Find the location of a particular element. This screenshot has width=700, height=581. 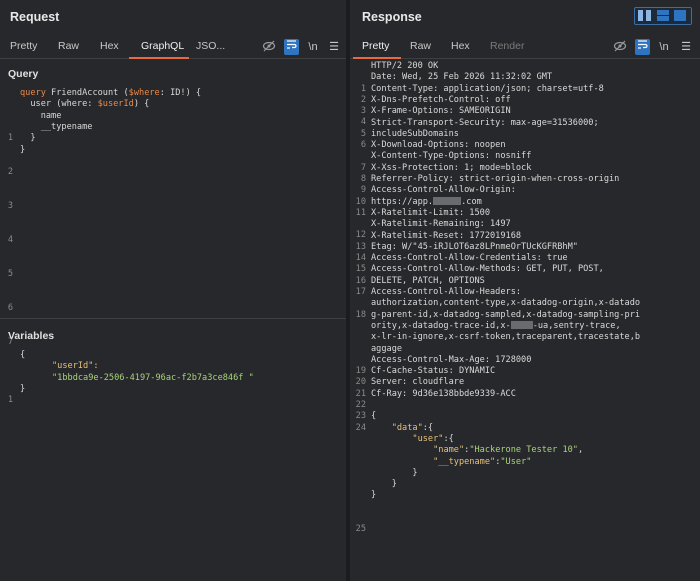

response-line: aggage is located at coordinates (386, 349).